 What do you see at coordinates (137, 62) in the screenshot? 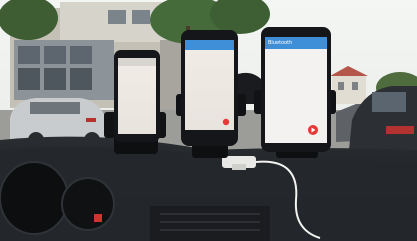
I see `phone-left-appbar` at bounding box center [137, 62].